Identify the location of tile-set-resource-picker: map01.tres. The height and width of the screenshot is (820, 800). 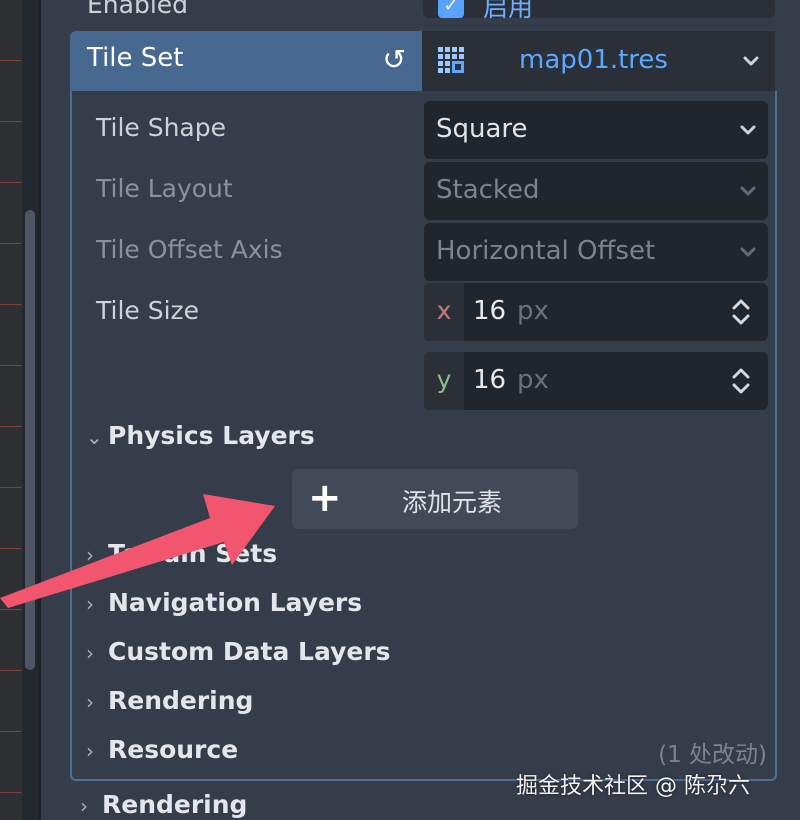
(598, 61).